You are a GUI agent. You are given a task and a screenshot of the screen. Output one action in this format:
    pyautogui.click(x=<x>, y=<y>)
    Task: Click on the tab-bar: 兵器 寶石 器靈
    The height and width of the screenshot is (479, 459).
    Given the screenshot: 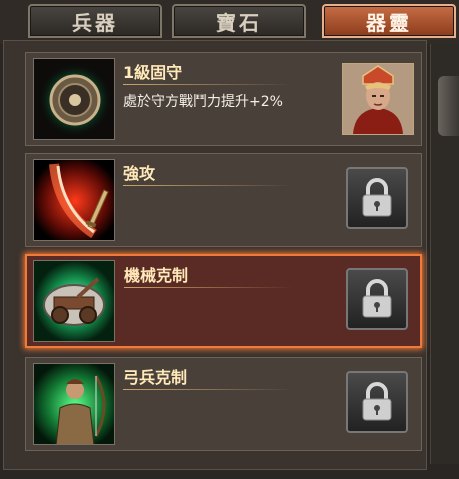 What is the action you would take?
    pyautogui.click(x=229, y=22)
    